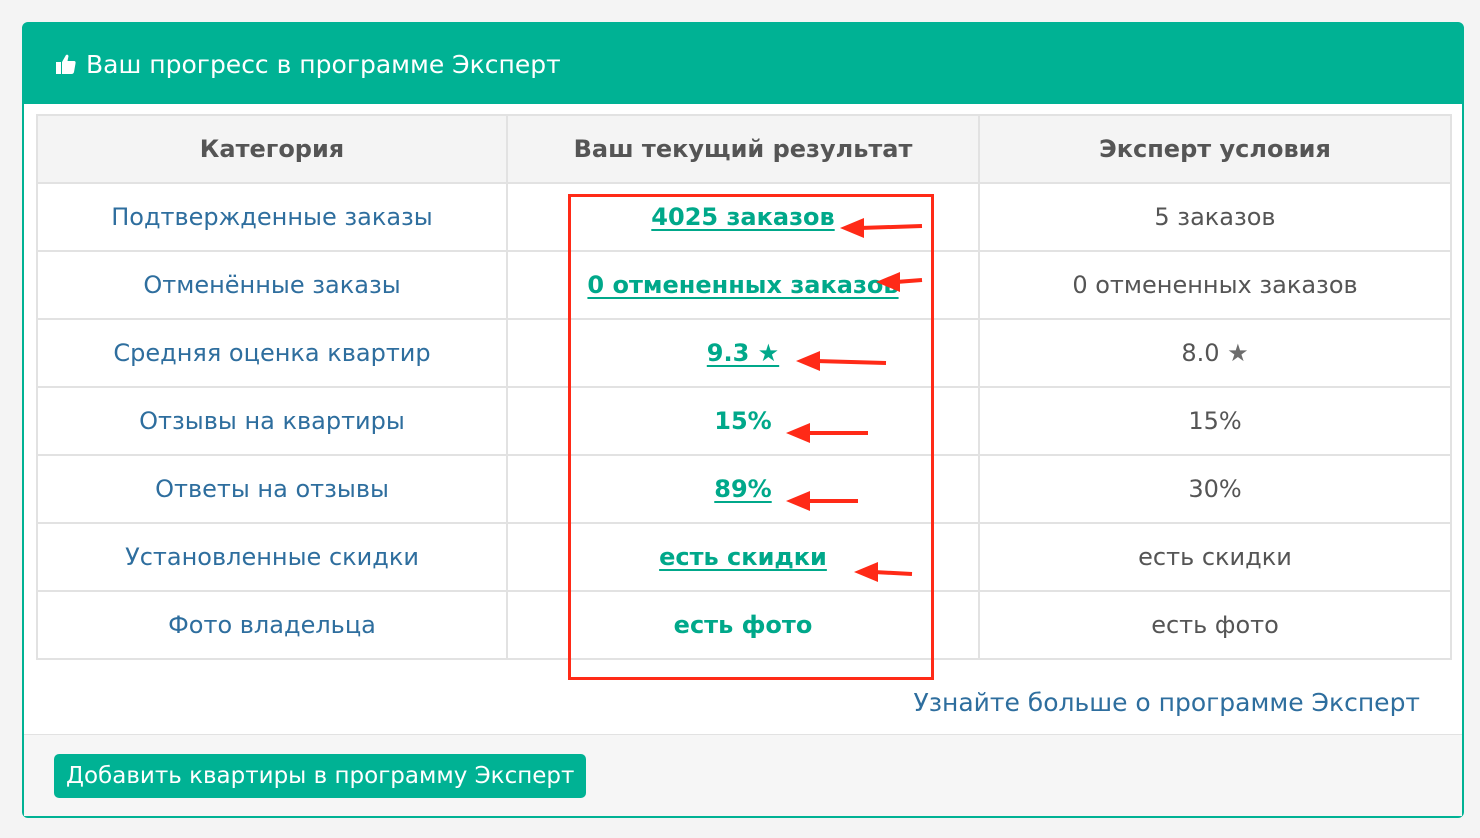  Describe the element at coordinates (272, 625) in the screenshot. I see `category-cell: Фото владельца` at that location.